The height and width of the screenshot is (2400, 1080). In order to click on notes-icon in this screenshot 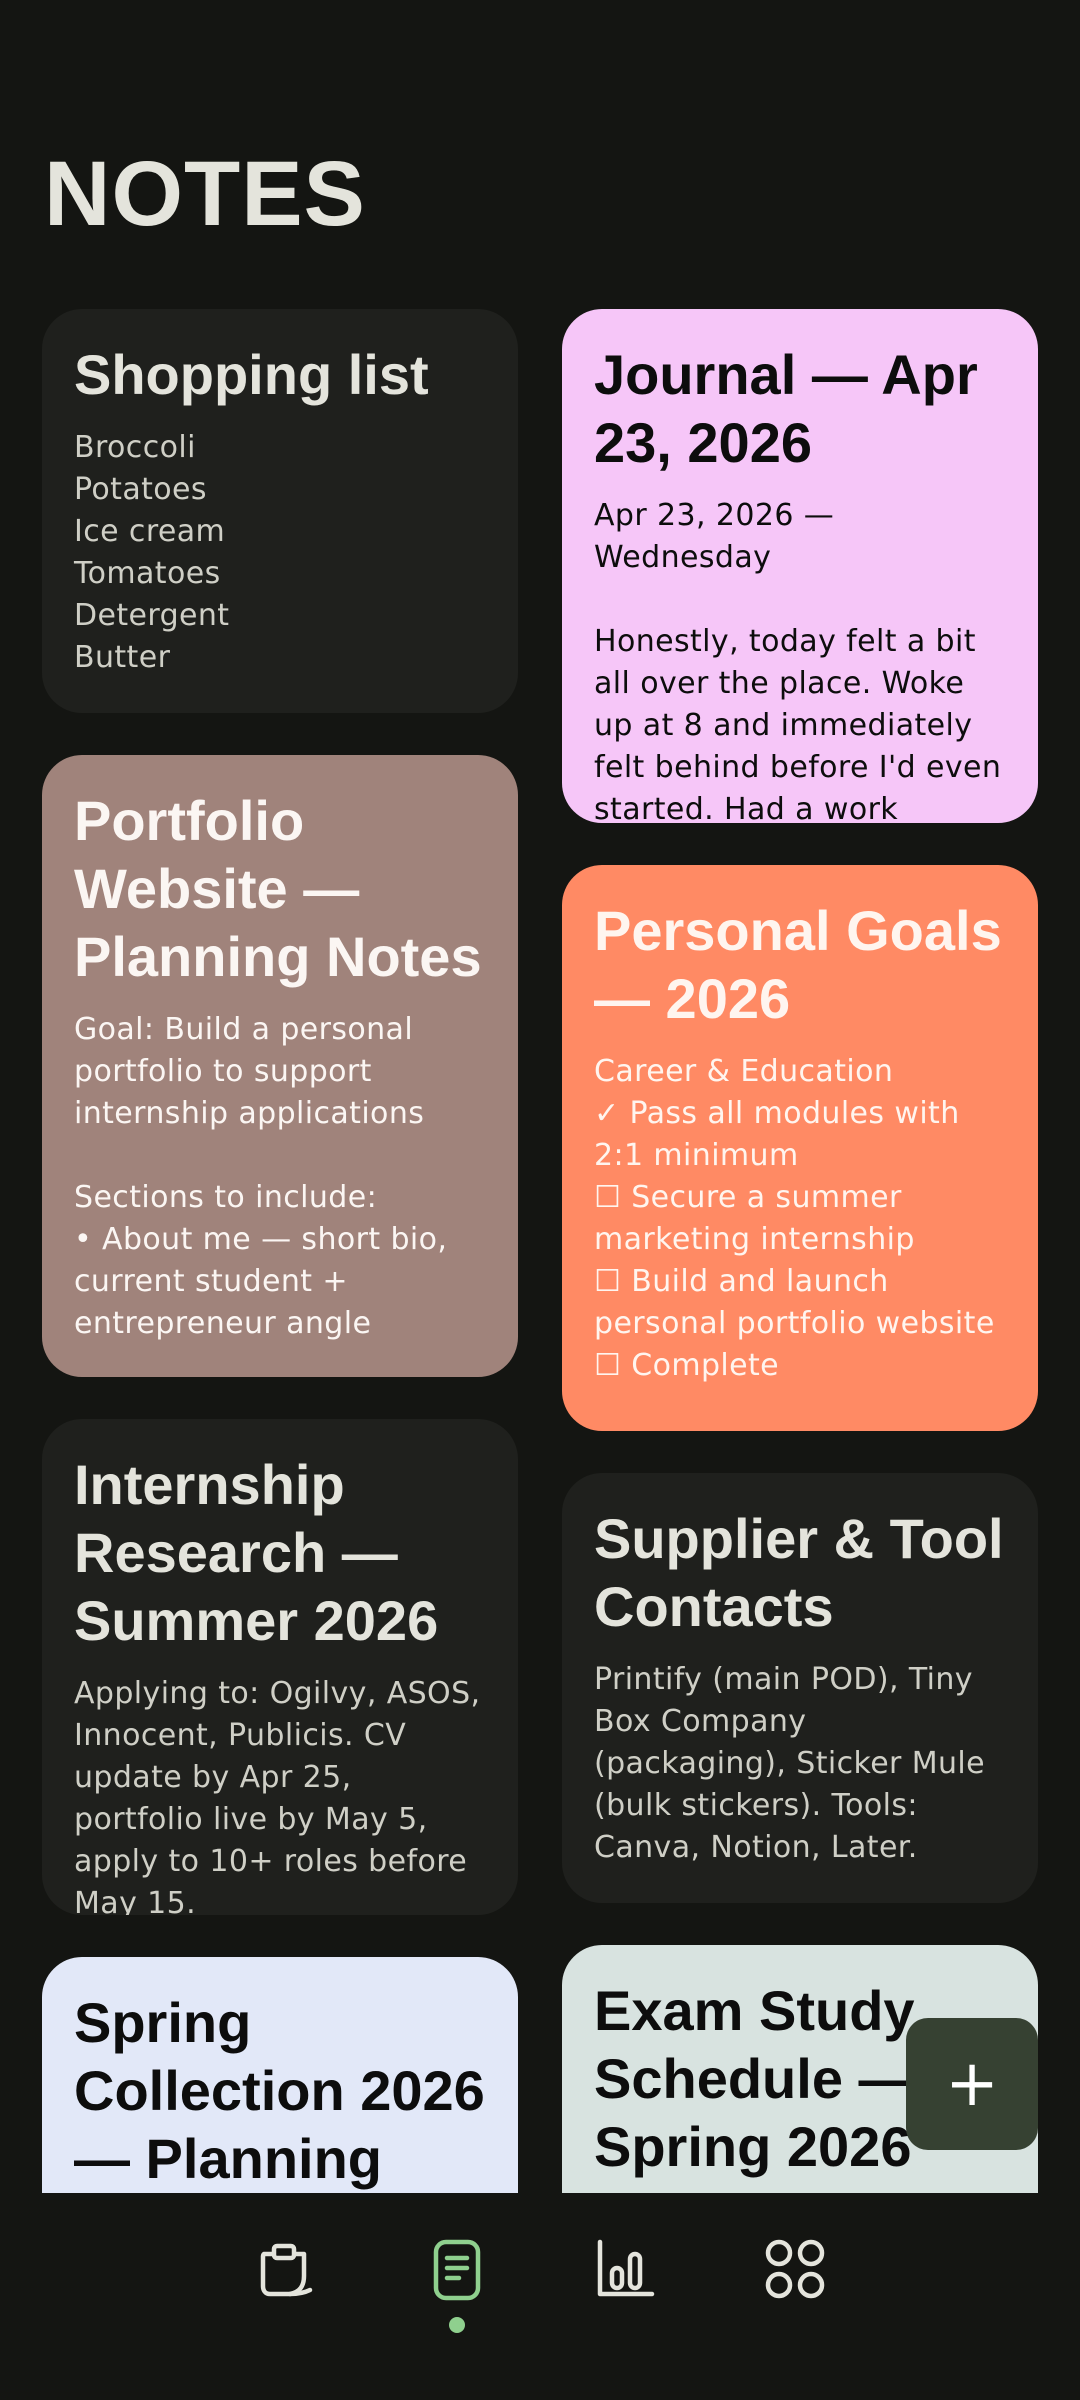, I will do `click(457, 2271)`.